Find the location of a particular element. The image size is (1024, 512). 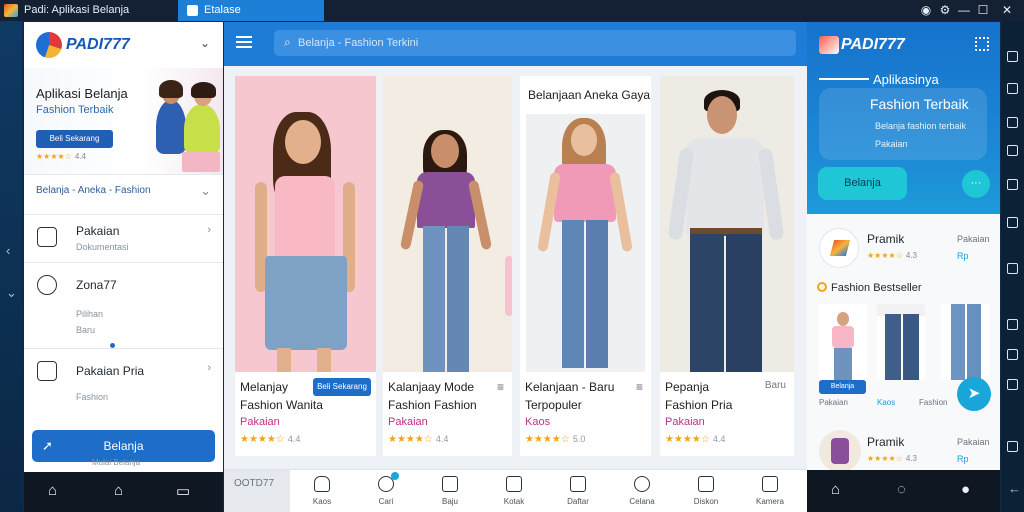

tab-kaos: Kaos is located at coordinates (322, 491).